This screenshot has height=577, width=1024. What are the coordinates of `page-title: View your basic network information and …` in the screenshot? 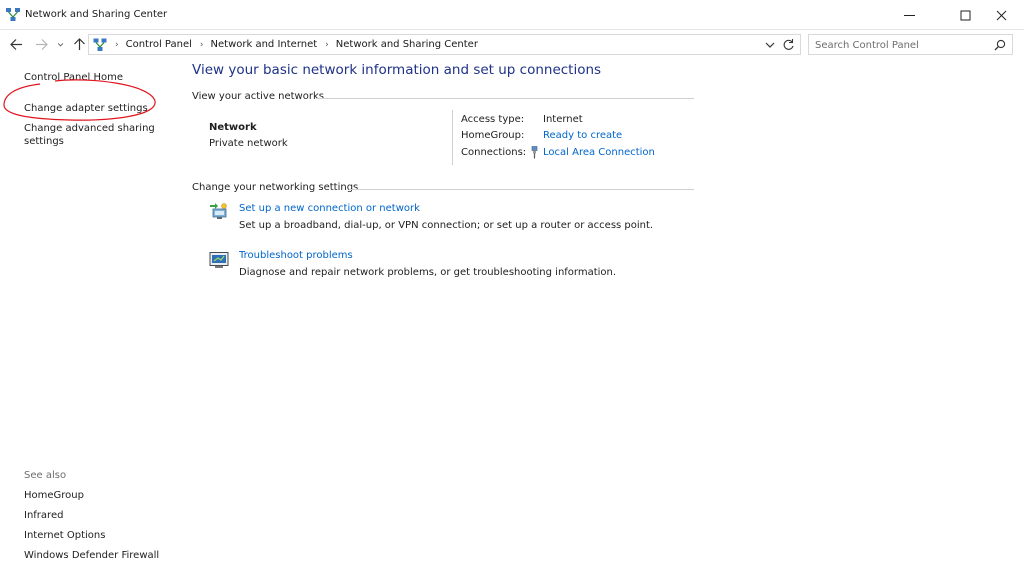 It's located at (397, 70).